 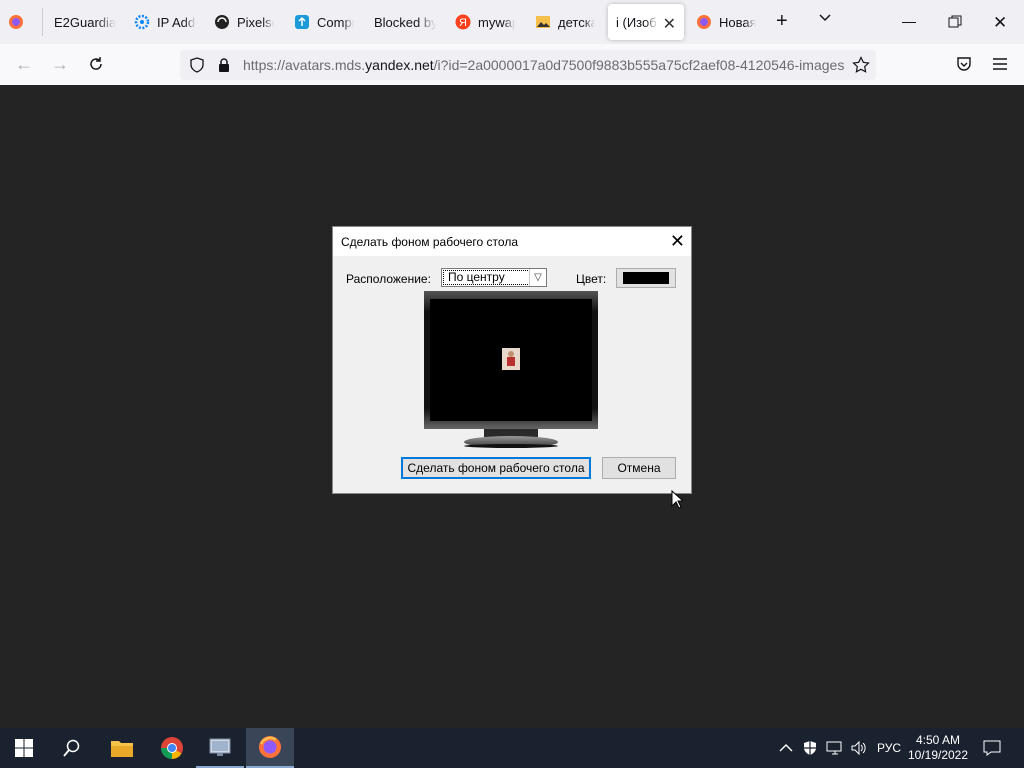 What do you see at coordinates (60, 64) in the screenshot?
I see `forward-arrow-icon: →` at bounding box center [60, 64].